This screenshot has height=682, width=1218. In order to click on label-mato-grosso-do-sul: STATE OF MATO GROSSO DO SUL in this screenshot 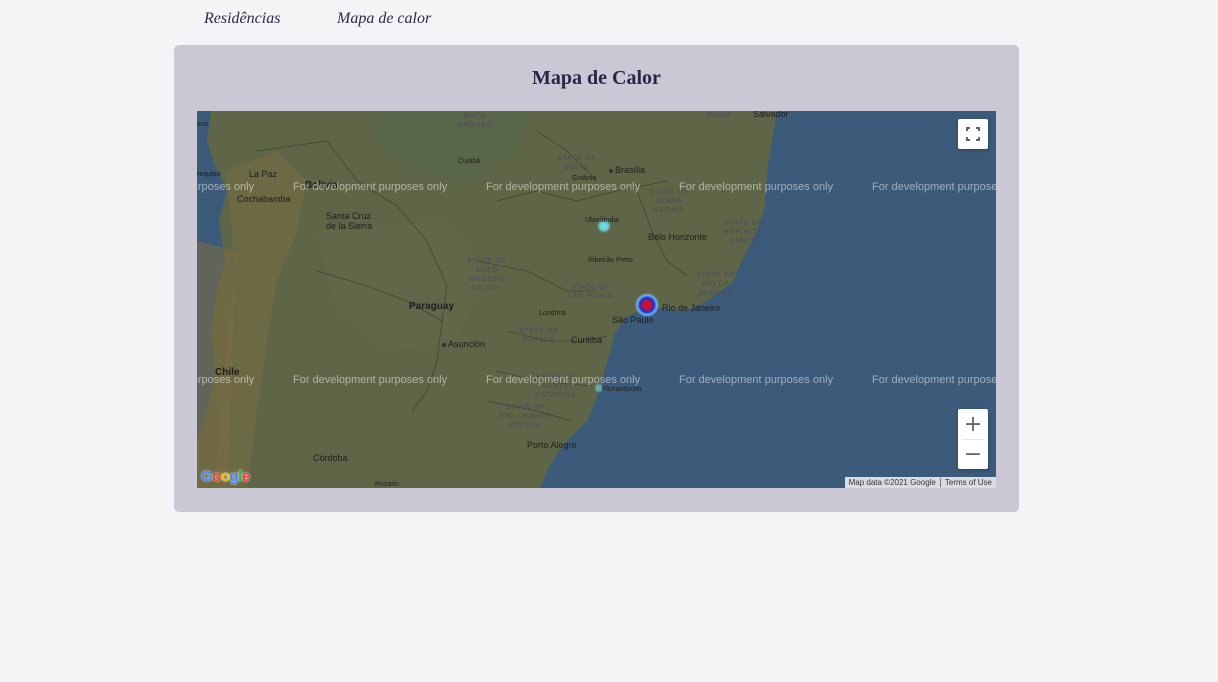, I will do `click(487, 275)`.